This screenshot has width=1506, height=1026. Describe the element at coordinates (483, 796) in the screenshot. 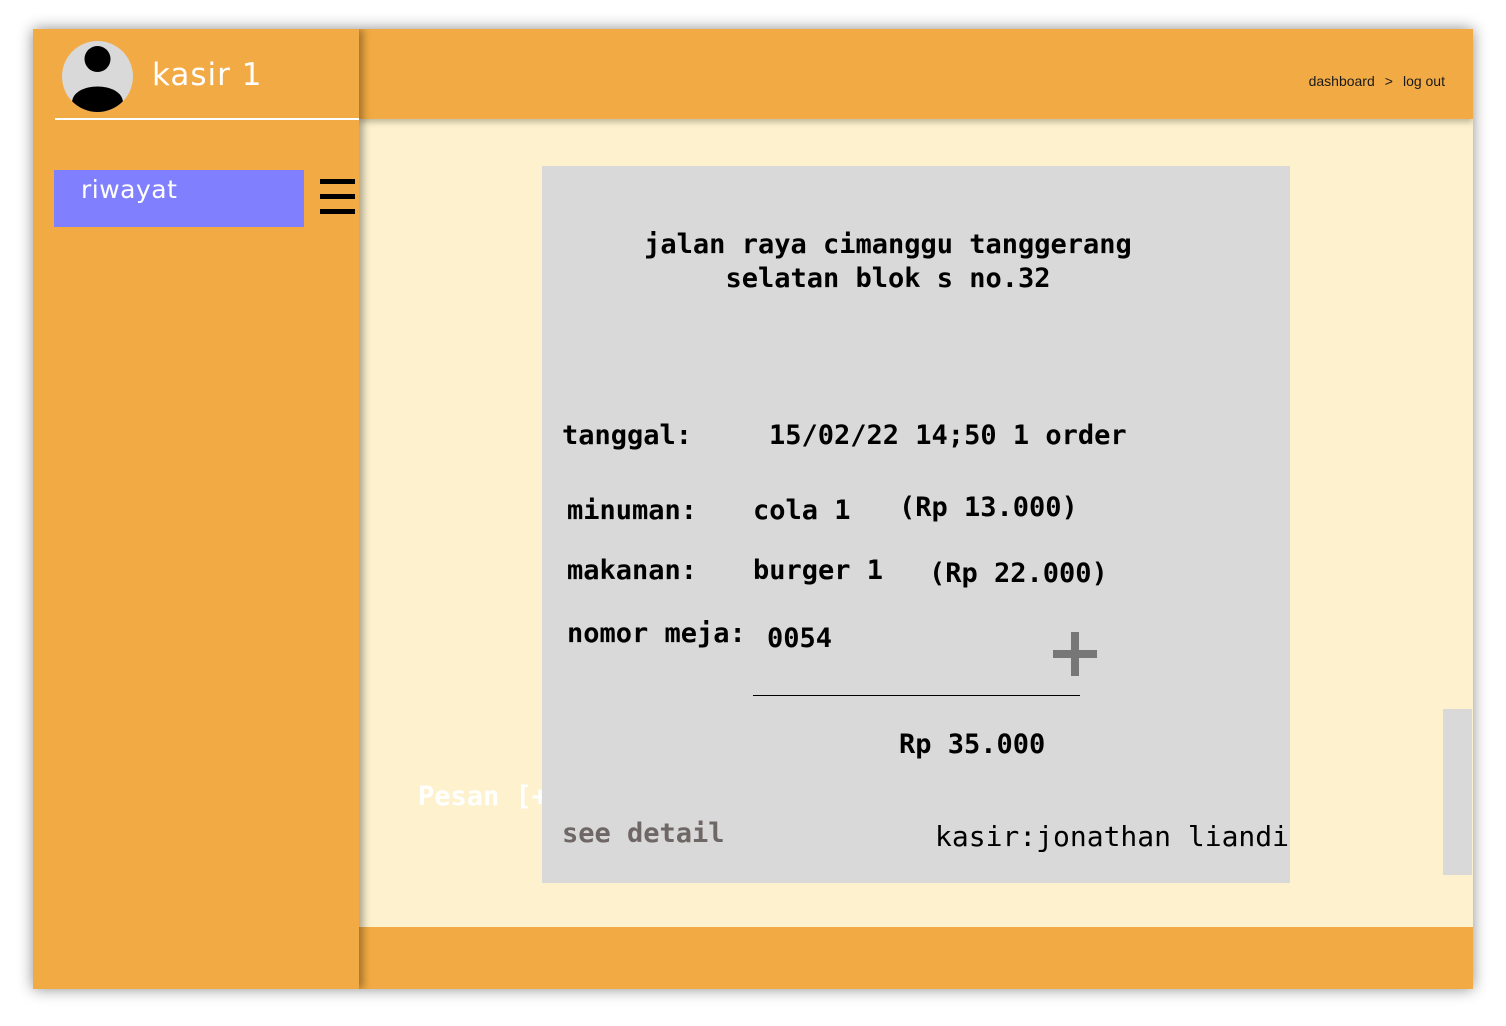

I see `pesan-button: Pesan [+` at that location.